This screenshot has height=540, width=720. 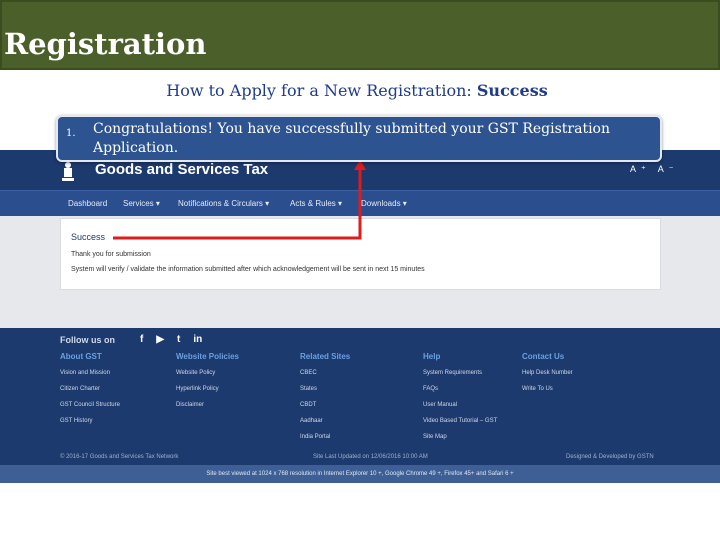 What do you see at coordinates (384, 204) in the screenshot?
I see `nav-downloads: Downloads ▾` at bounding box center [384, 204].